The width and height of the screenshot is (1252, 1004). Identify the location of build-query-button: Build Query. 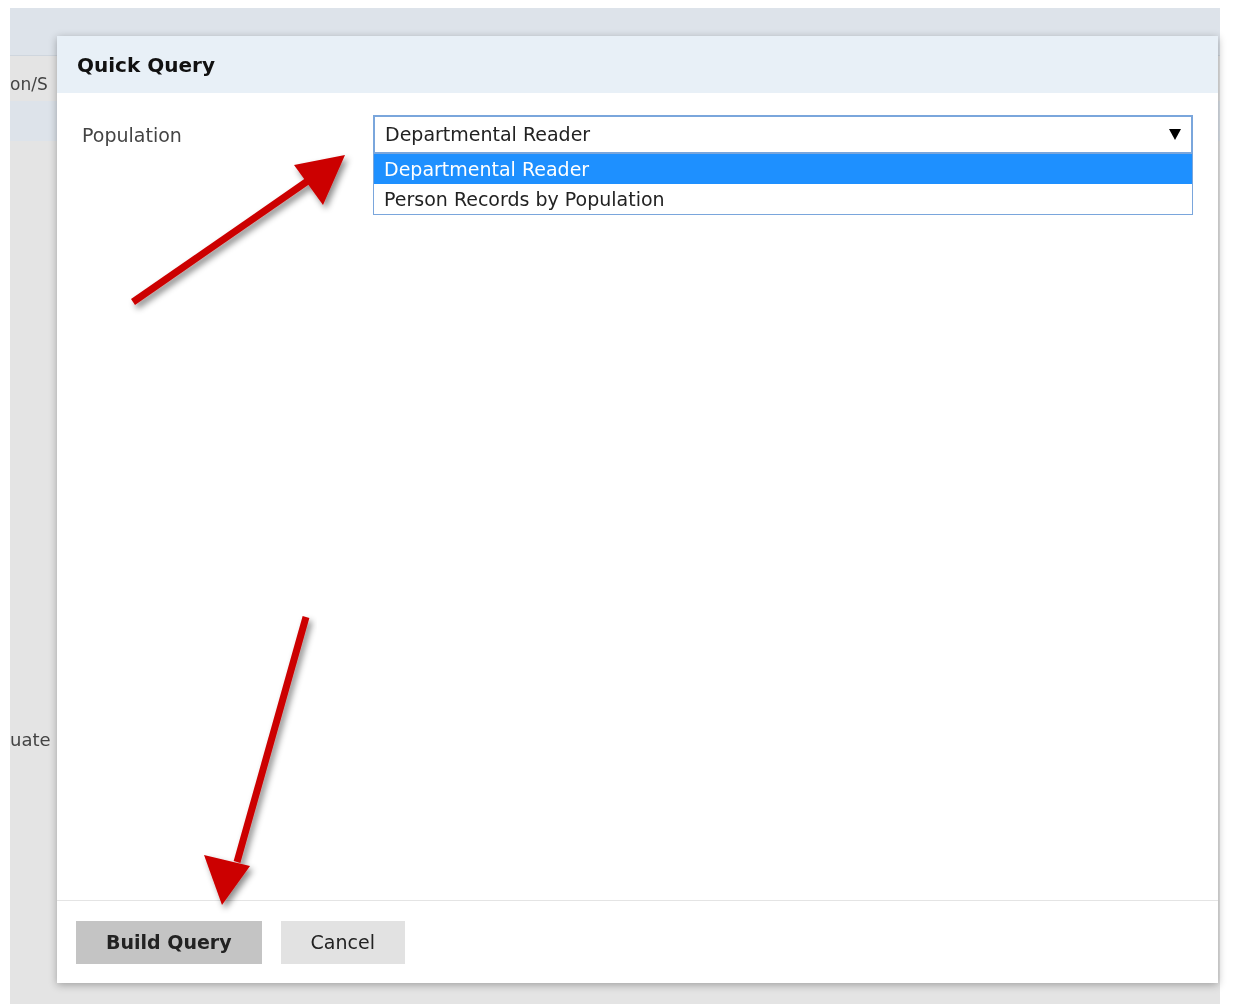
(169, 942).